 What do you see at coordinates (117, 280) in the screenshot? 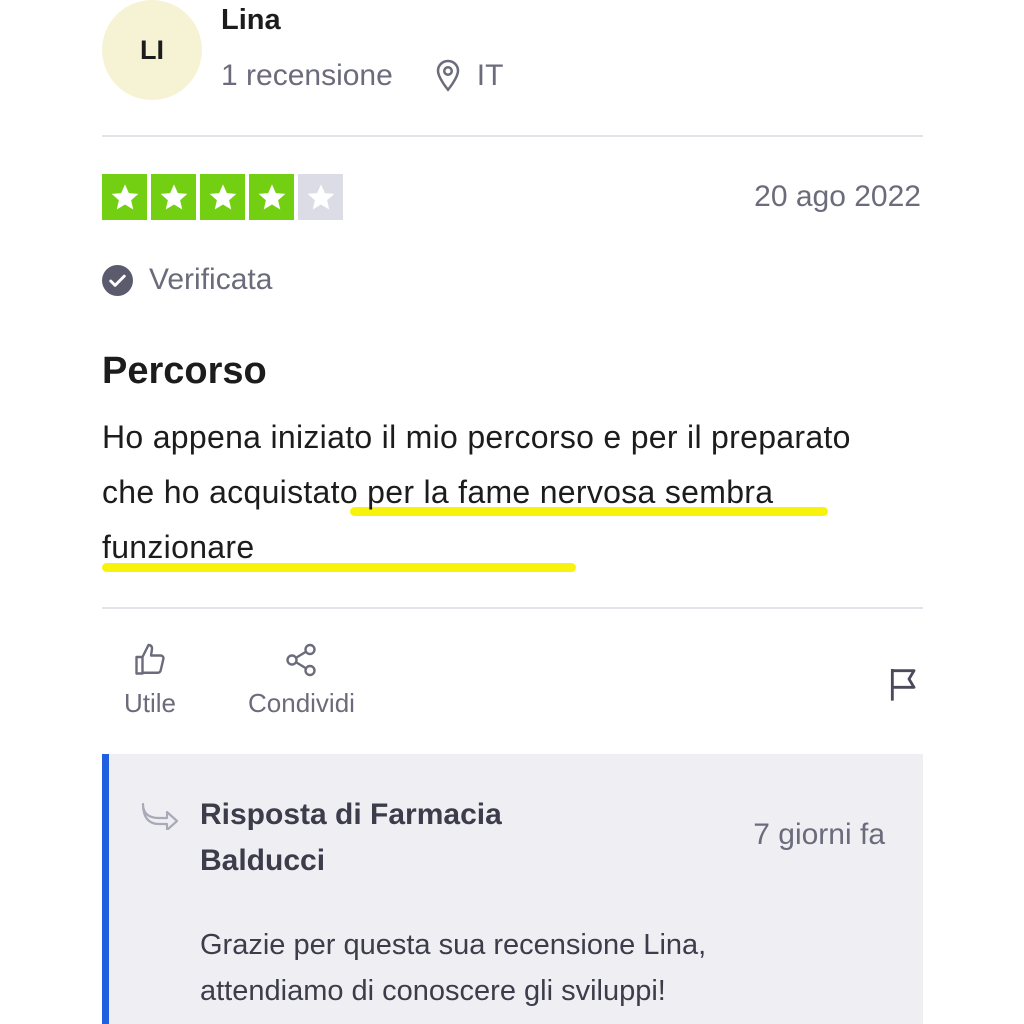
I see `verified-check-icon` at bounding box center [117, 280].